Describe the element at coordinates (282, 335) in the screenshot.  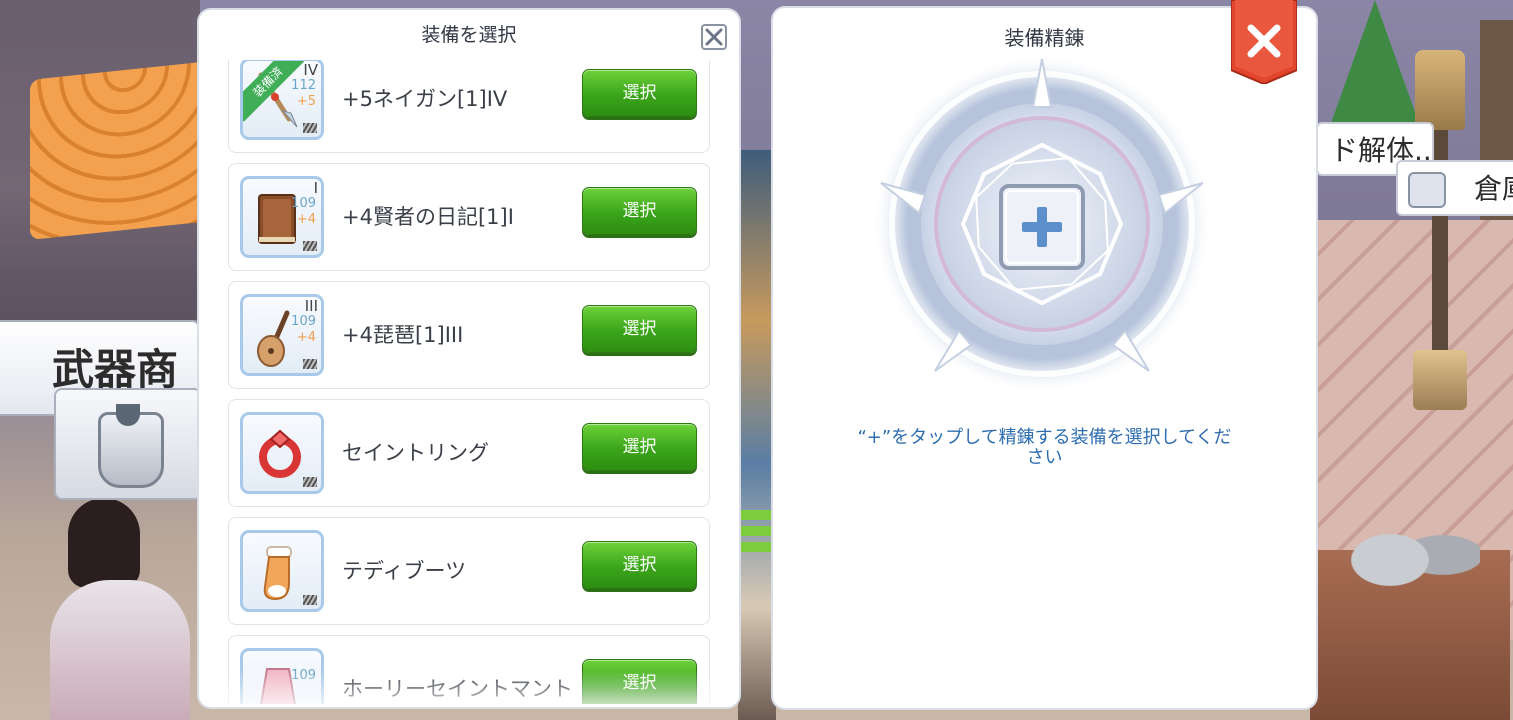
I see `item-icon-frame: III 109 +4` at that location.